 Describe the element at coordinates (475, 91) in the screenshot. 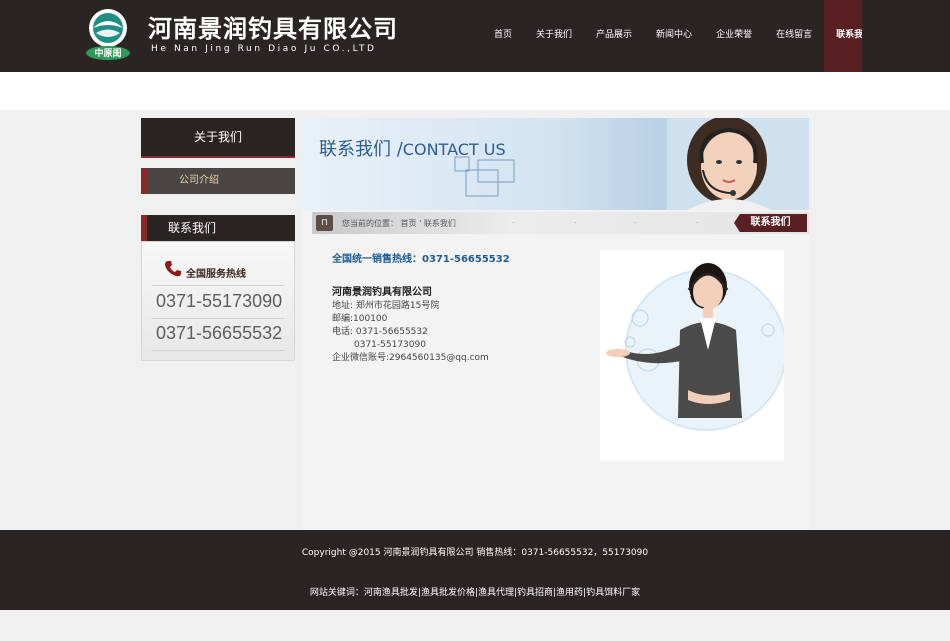

I see `header-spacer` at that location.